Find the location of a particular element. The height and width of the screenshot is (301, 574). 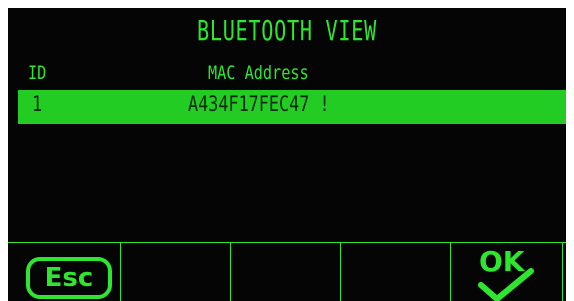

column-header-id: ID is located at coordinates (37, 73).